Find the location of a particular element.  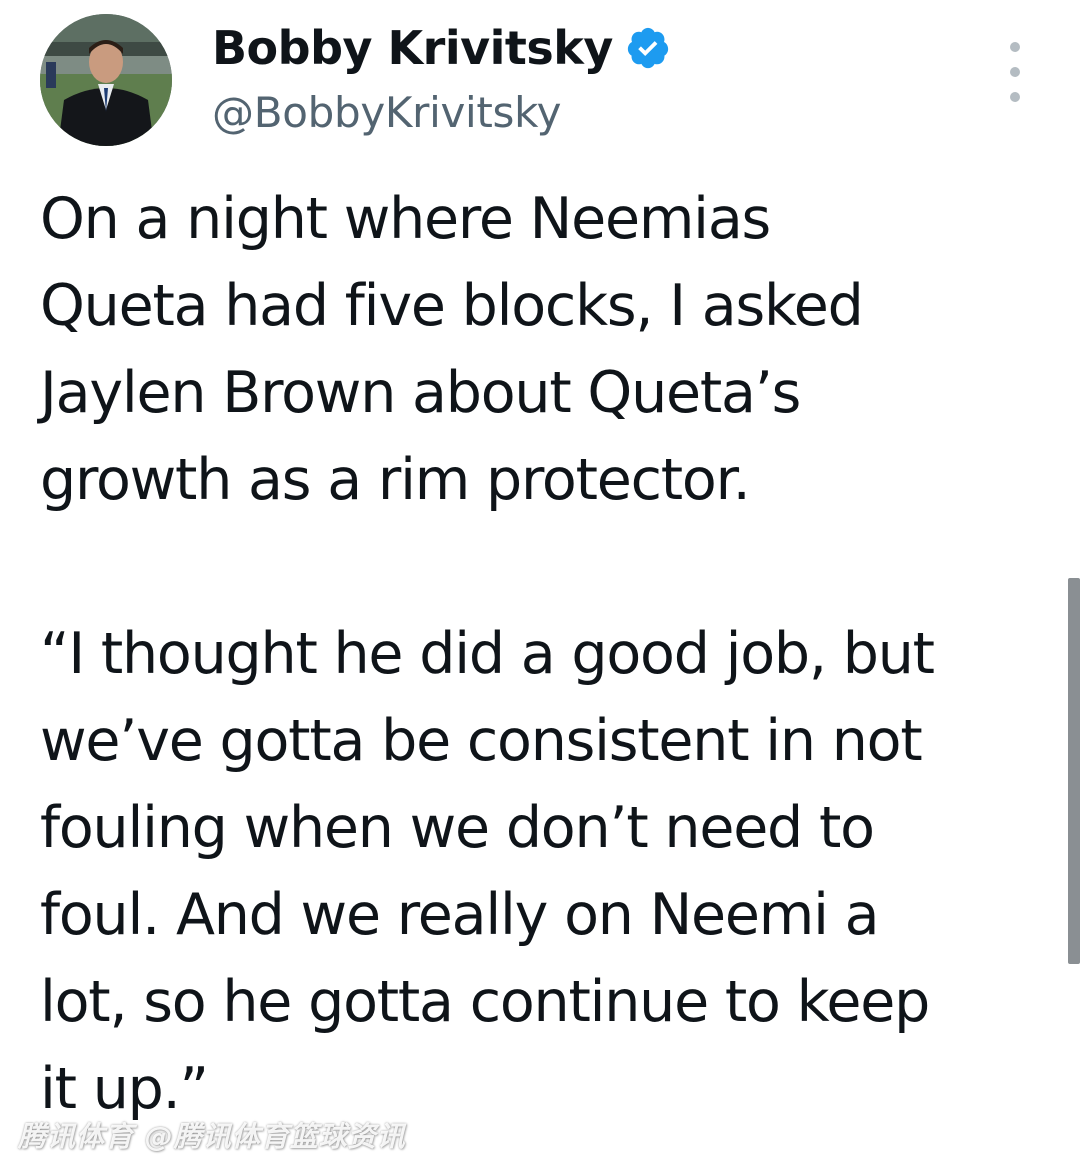

author-name-row: Bobby Krivitsky is located at coordinates (441, 48).